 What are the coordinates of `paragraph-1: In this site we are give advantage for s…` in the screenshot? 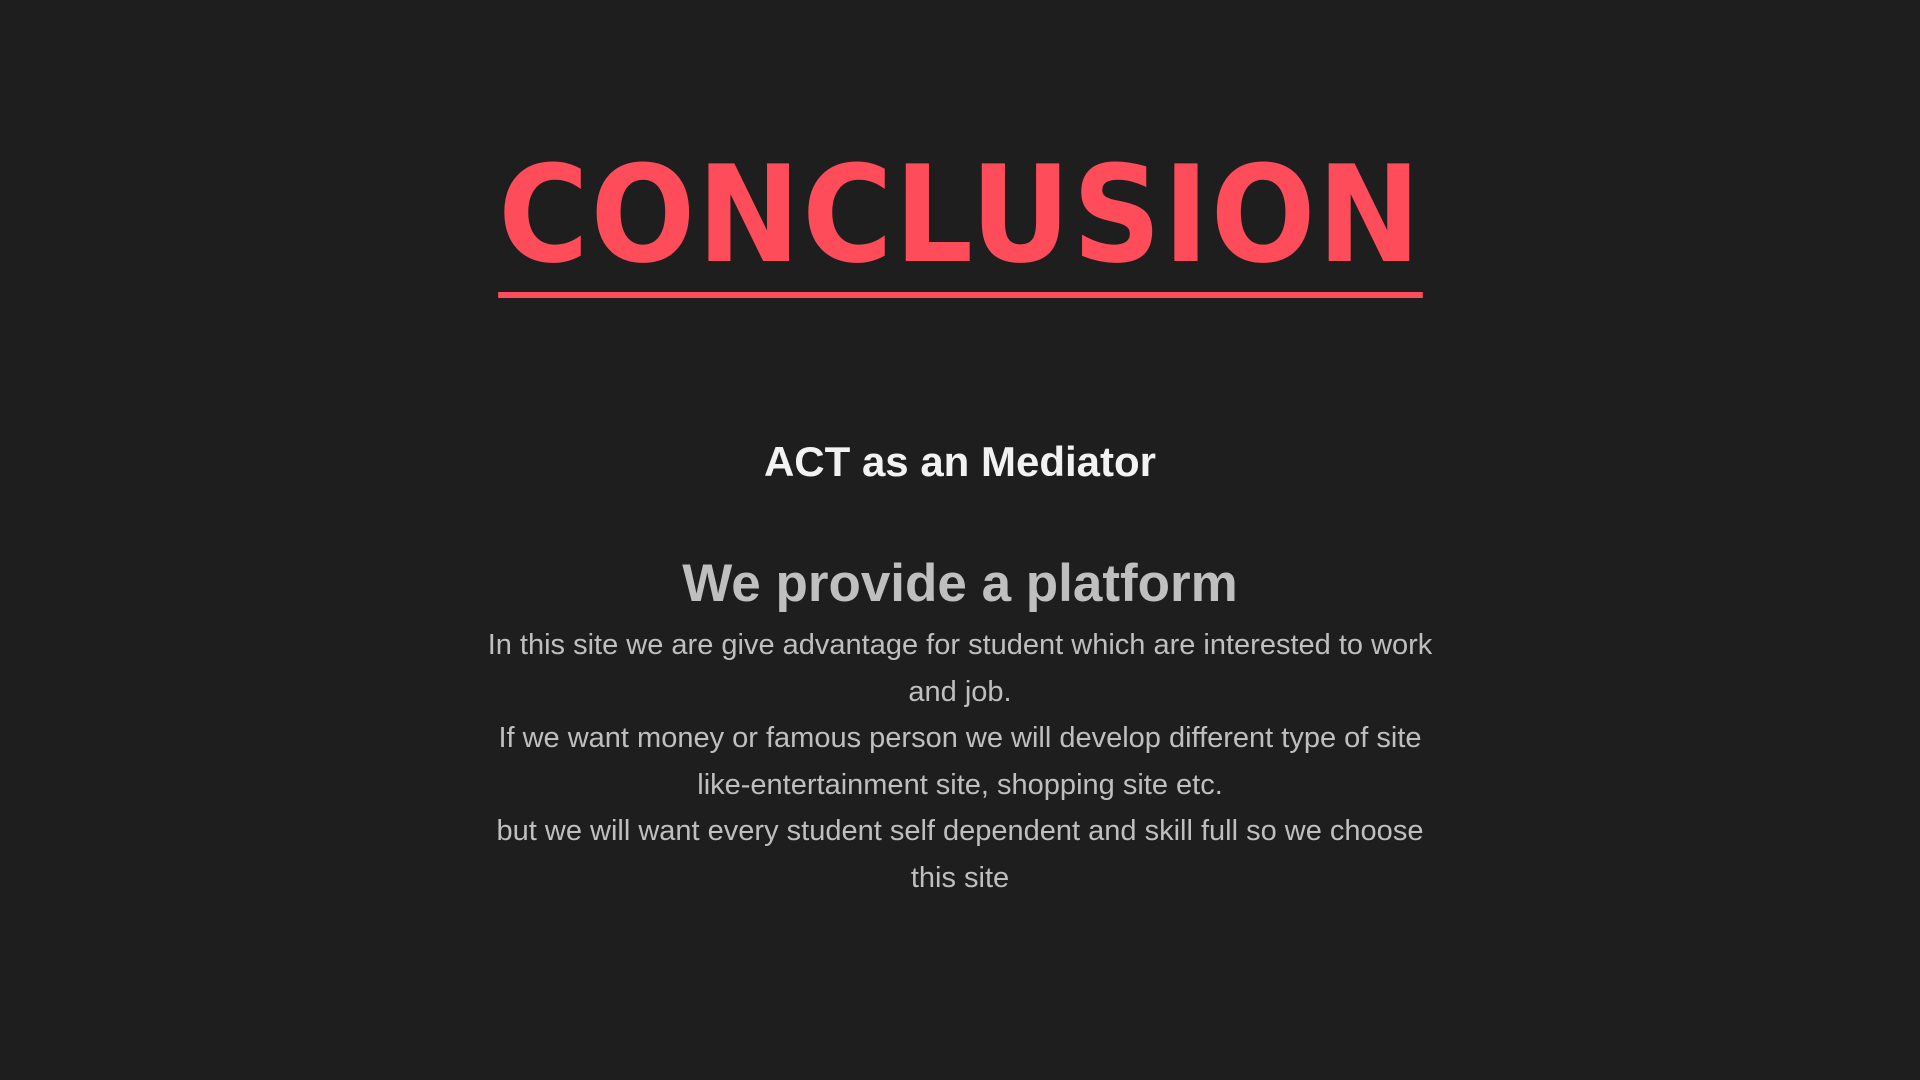 It's located at (960, 668).